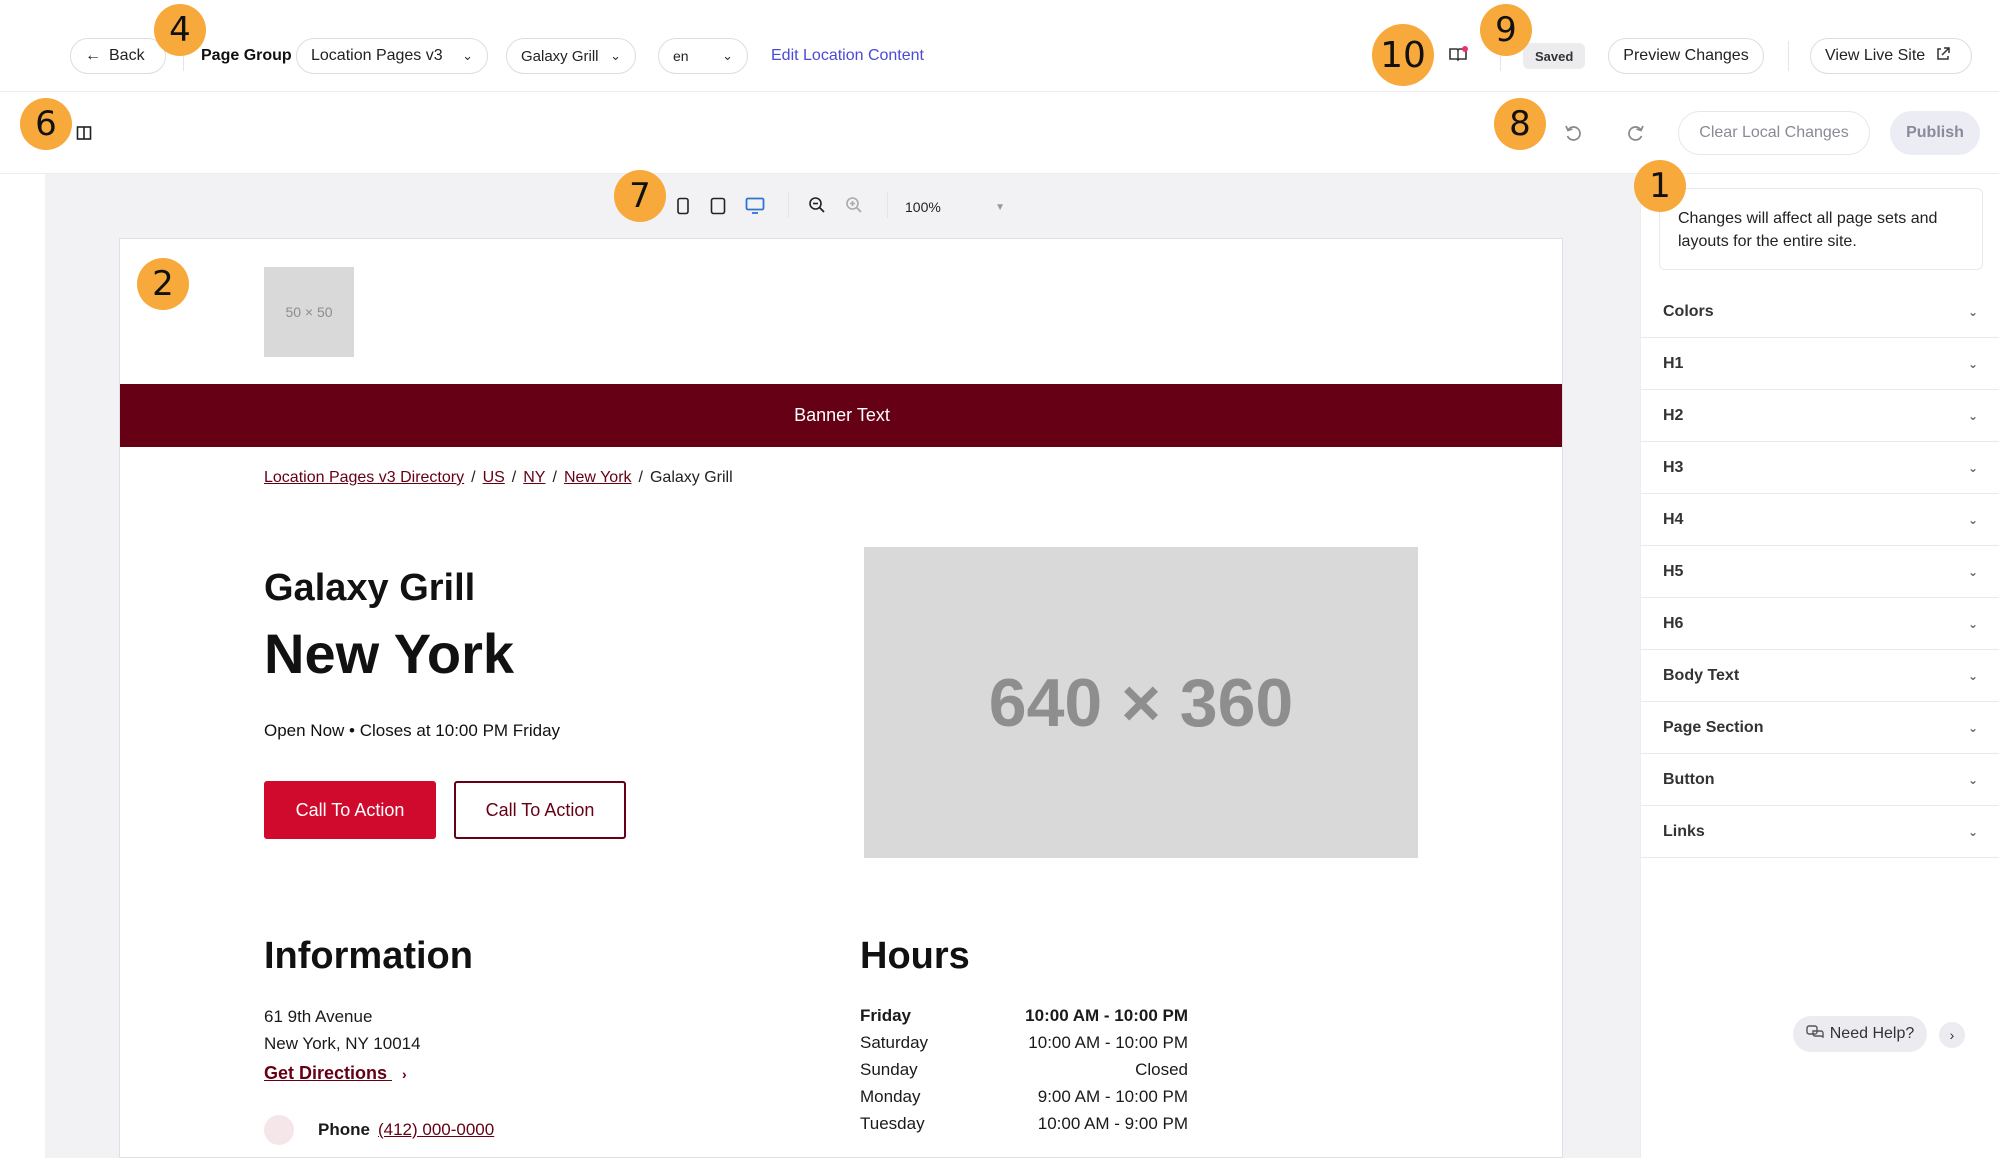  Describe the element at coordinates (1112, 1096) in the screenshot. I see `hours-time: 9:00 AM - 10:00 PM` at that location.